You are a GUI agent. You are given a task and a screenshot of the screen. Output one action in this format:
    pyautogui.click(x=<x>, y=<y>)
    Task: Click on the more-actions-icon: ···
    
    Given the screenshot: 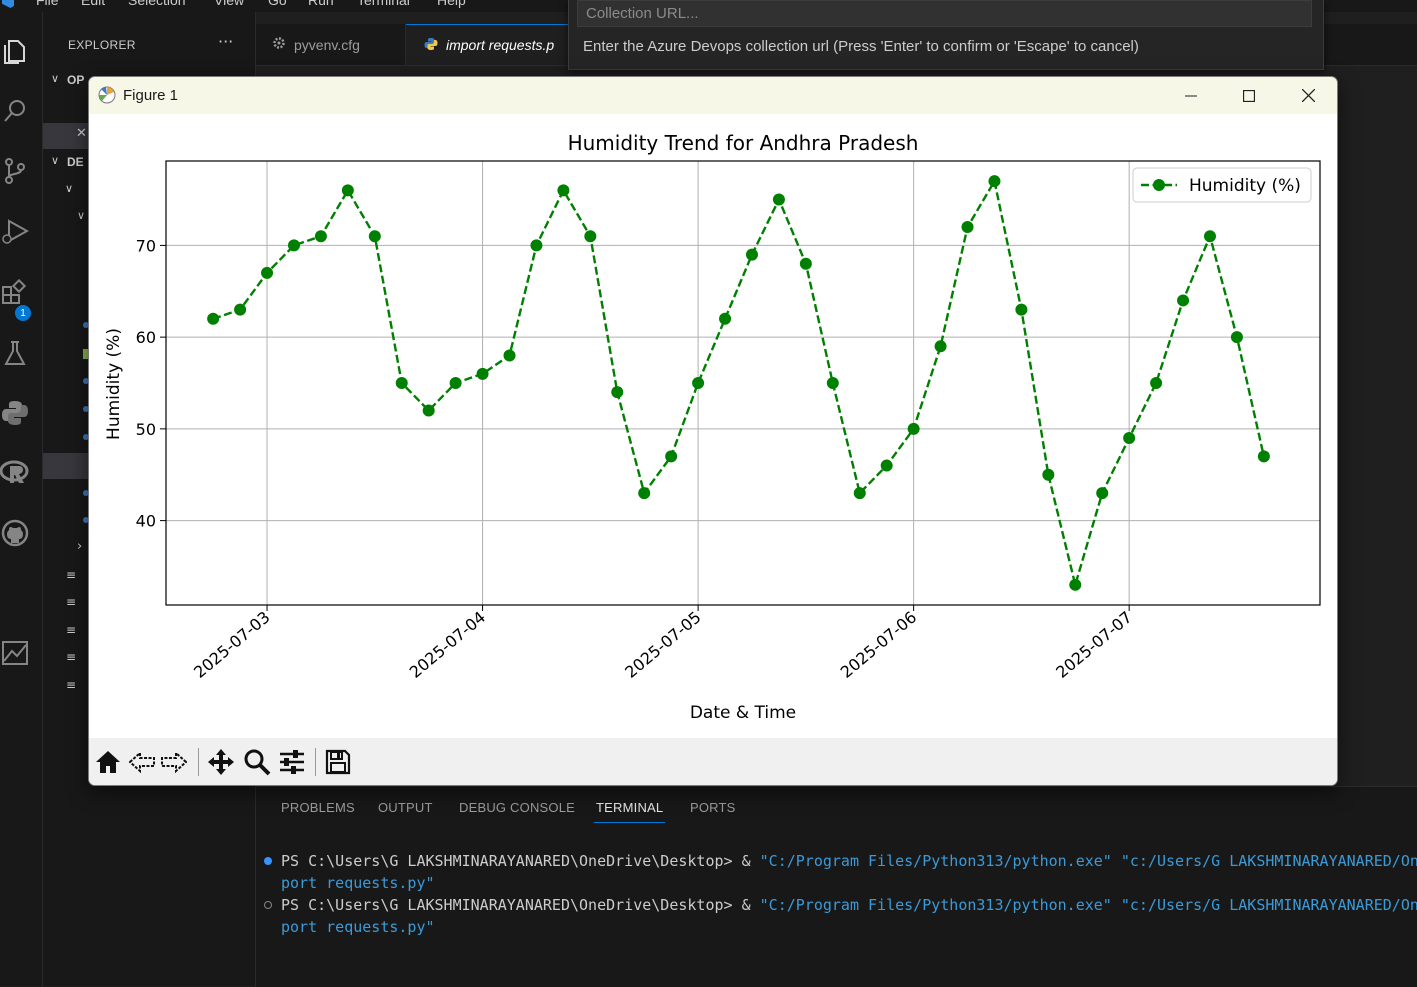 What is the action you would take?
    pyautogui.click(x=225, y=41)
    